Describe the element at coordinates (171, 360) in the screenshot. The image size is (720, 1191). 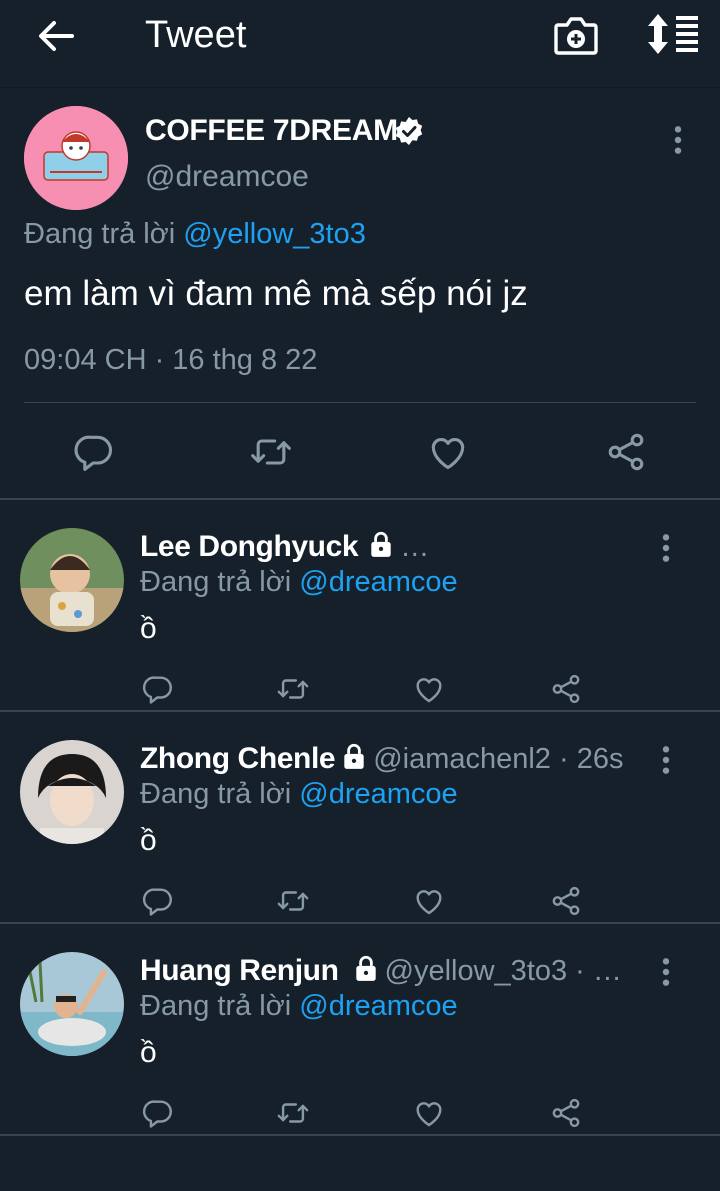
I see `tweet-timestamp: 09:04 CH · 16 thg 8 22` at that location.